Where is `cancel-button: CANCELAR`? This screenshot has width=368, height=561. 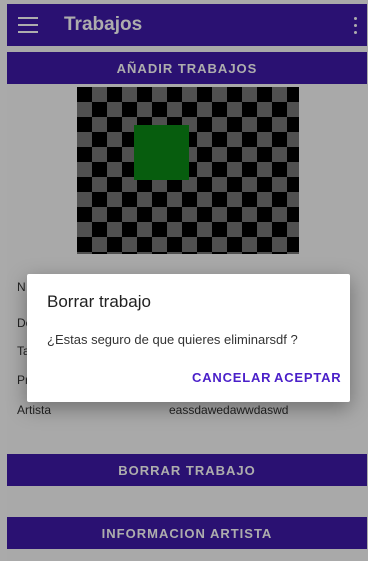 cancel-button: CANCELAR is located at coordinates (231, 377).